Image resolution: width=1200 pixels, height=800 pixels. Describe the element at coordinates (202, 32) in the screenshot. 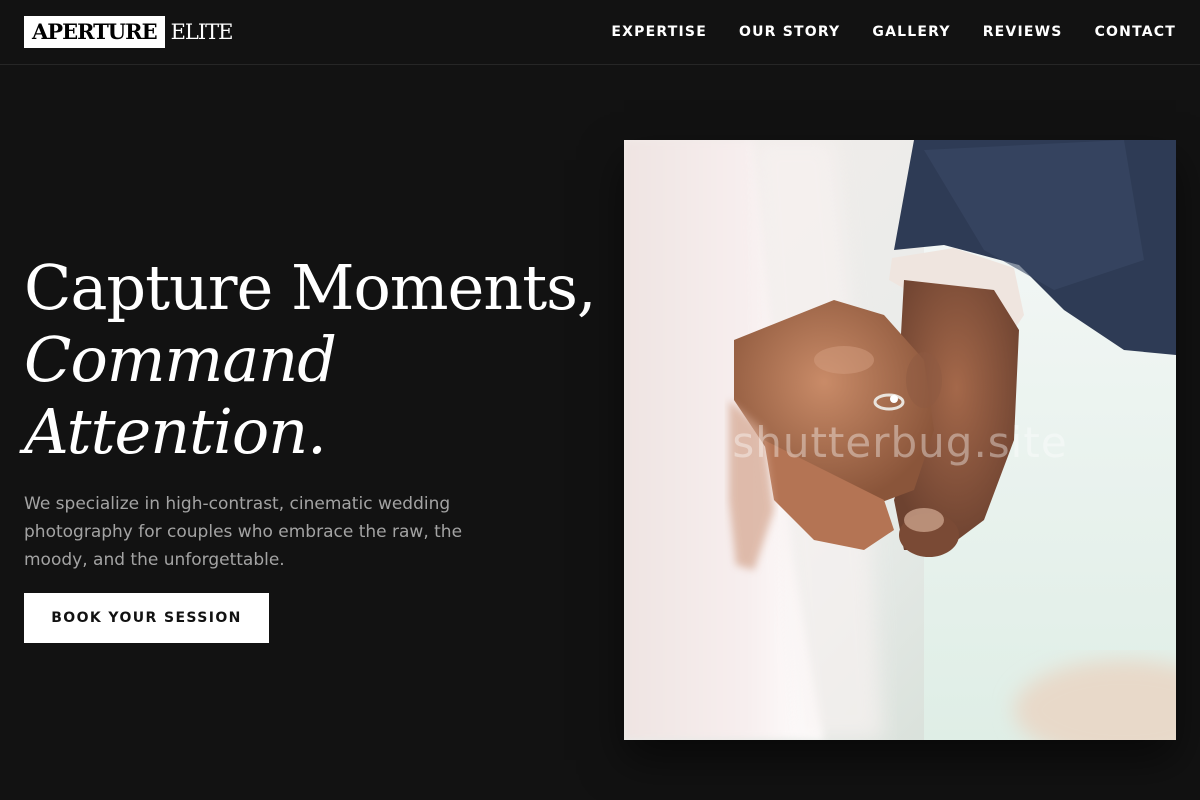

I see `logo-text: ELITE` at that location.